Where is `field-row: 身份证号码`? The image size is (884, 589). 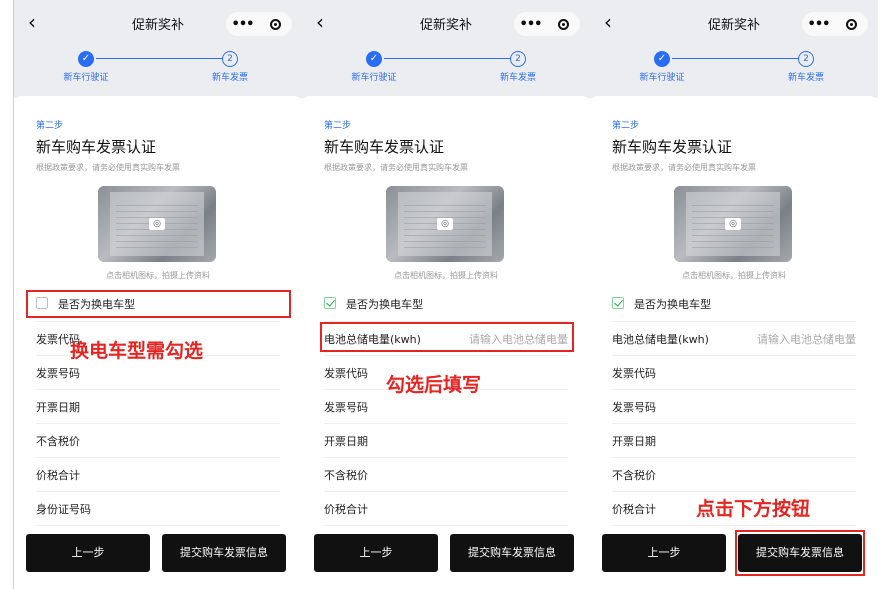
field-row: 身份证号码 is located at coordinates (158, 509).